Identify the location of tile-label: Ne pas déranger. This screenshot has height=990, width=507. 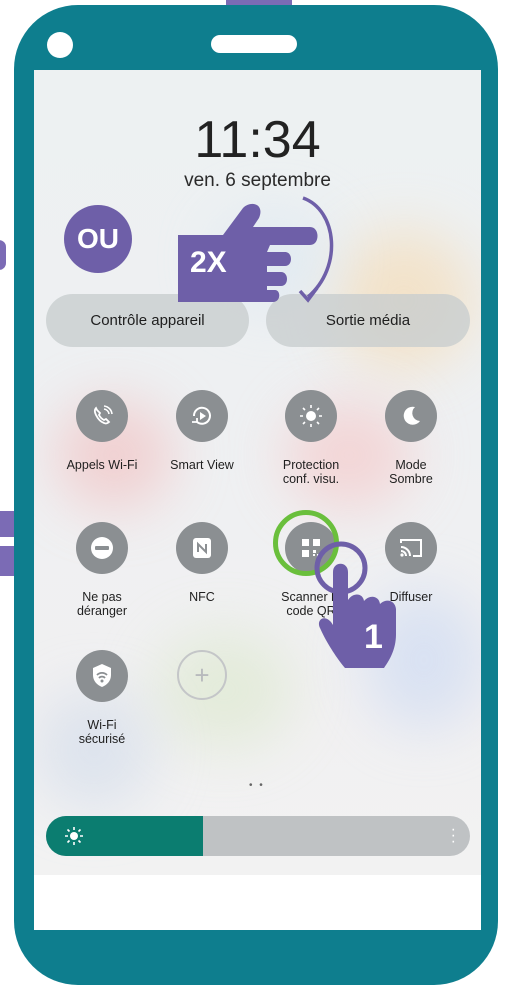
(102, 604).